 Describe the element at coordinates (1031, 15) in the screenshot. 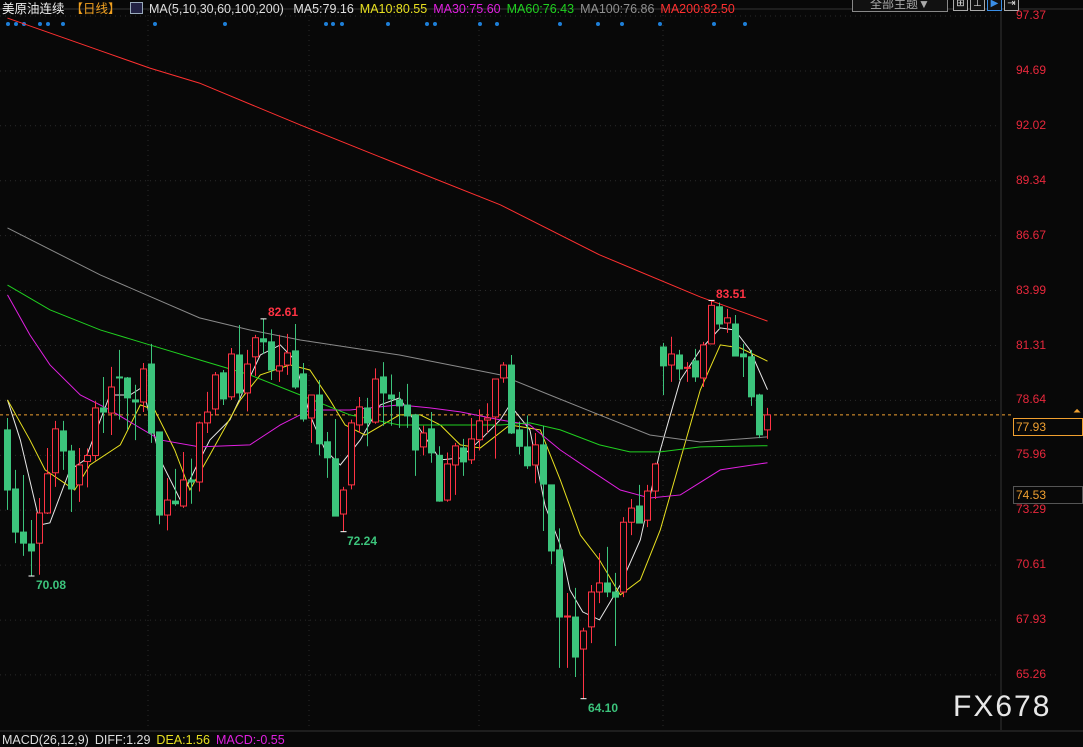

I see `price-axis-tick: 97.37` at that location.